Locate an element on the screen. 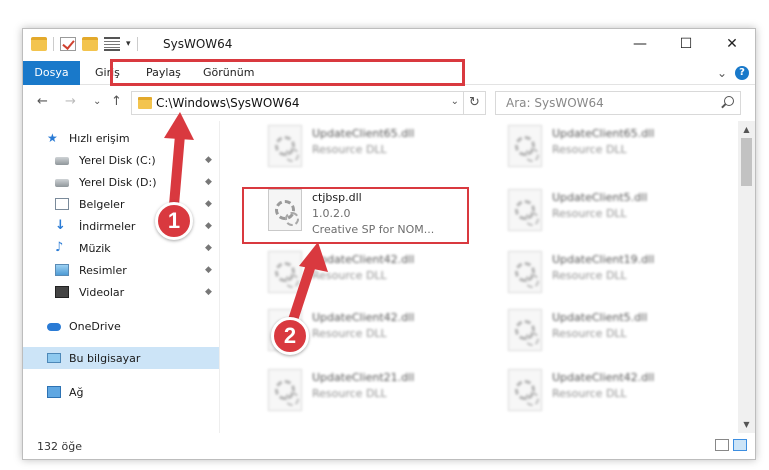 This screenshot has width=769, height=470. step-2-badge: 2 is located at coordinates (290, 336).